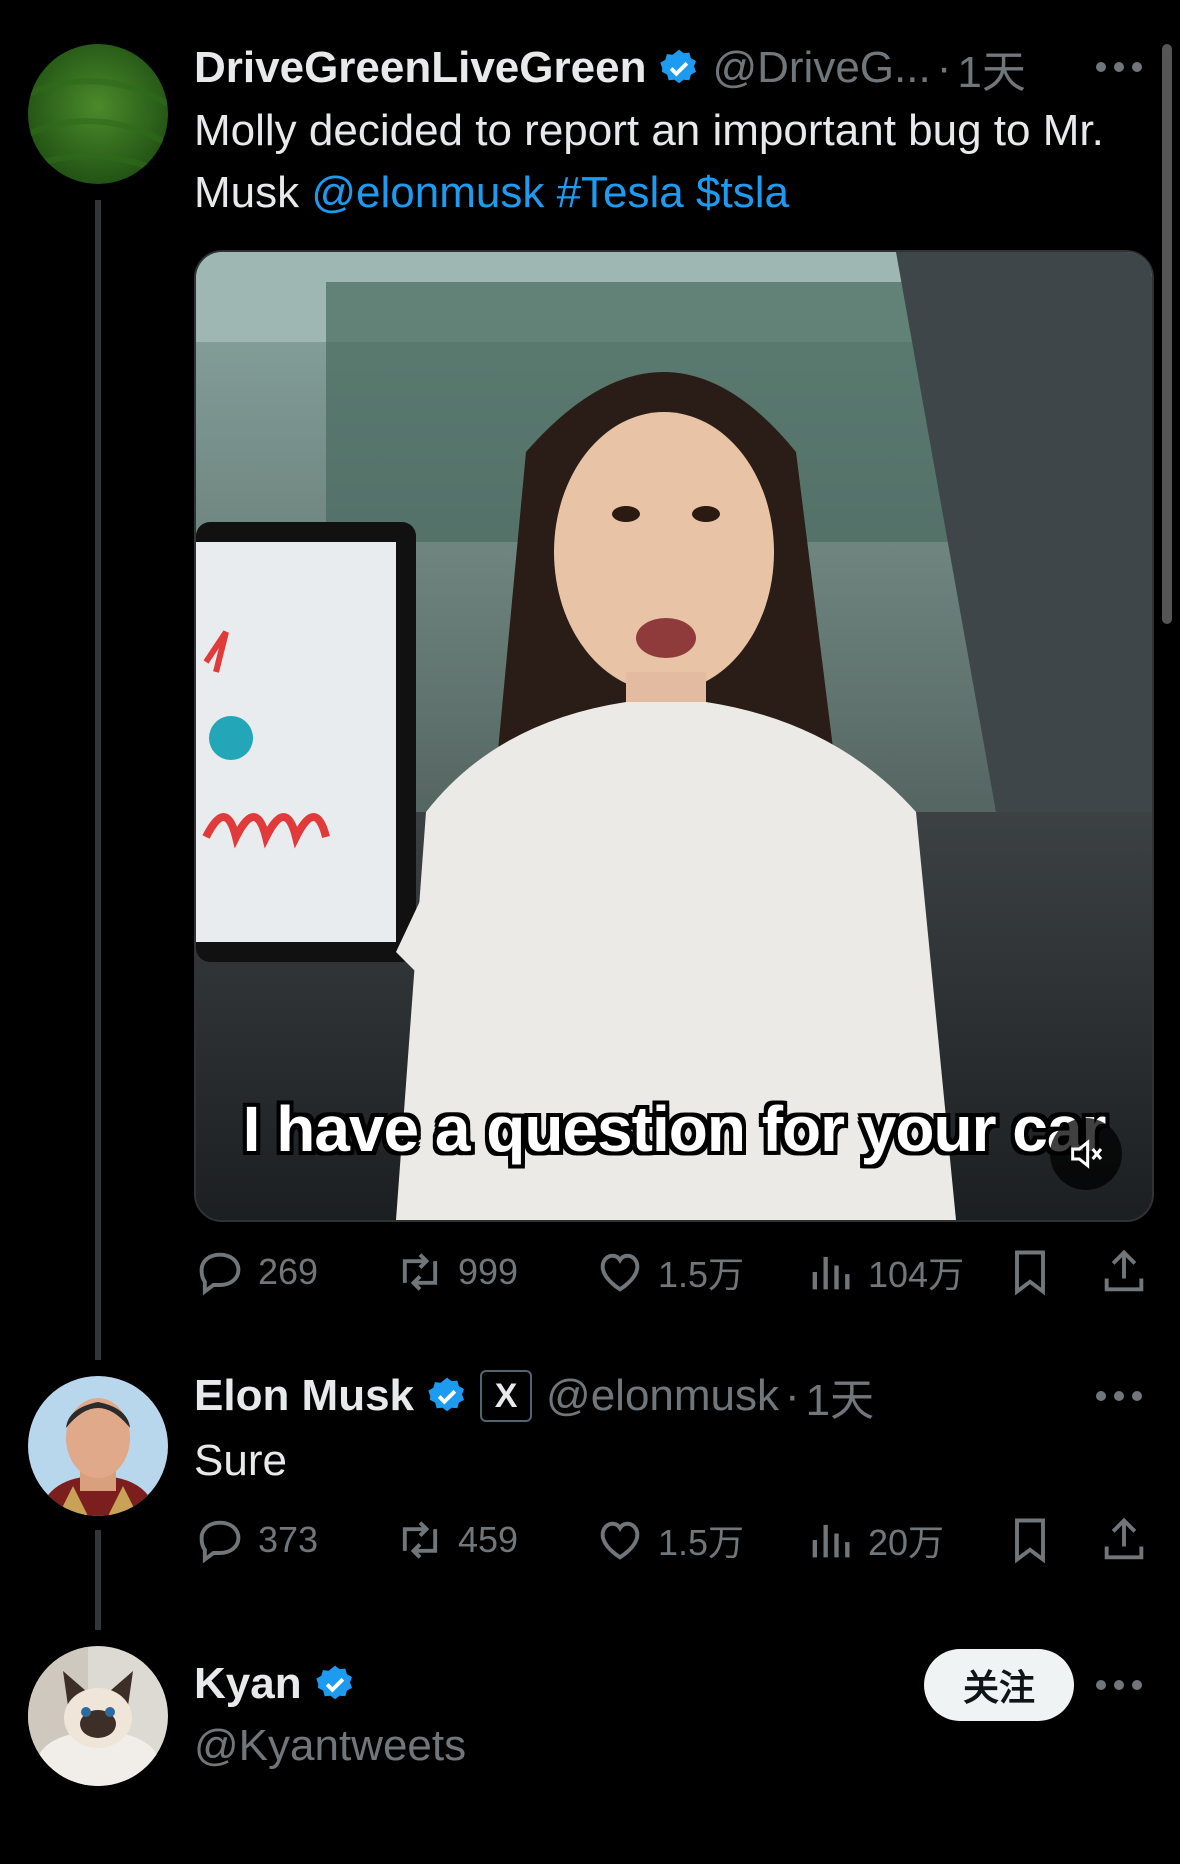  Describe the element at coordinates (256, 1272) in the screenshot. I see `reply-button: 269` at that location.